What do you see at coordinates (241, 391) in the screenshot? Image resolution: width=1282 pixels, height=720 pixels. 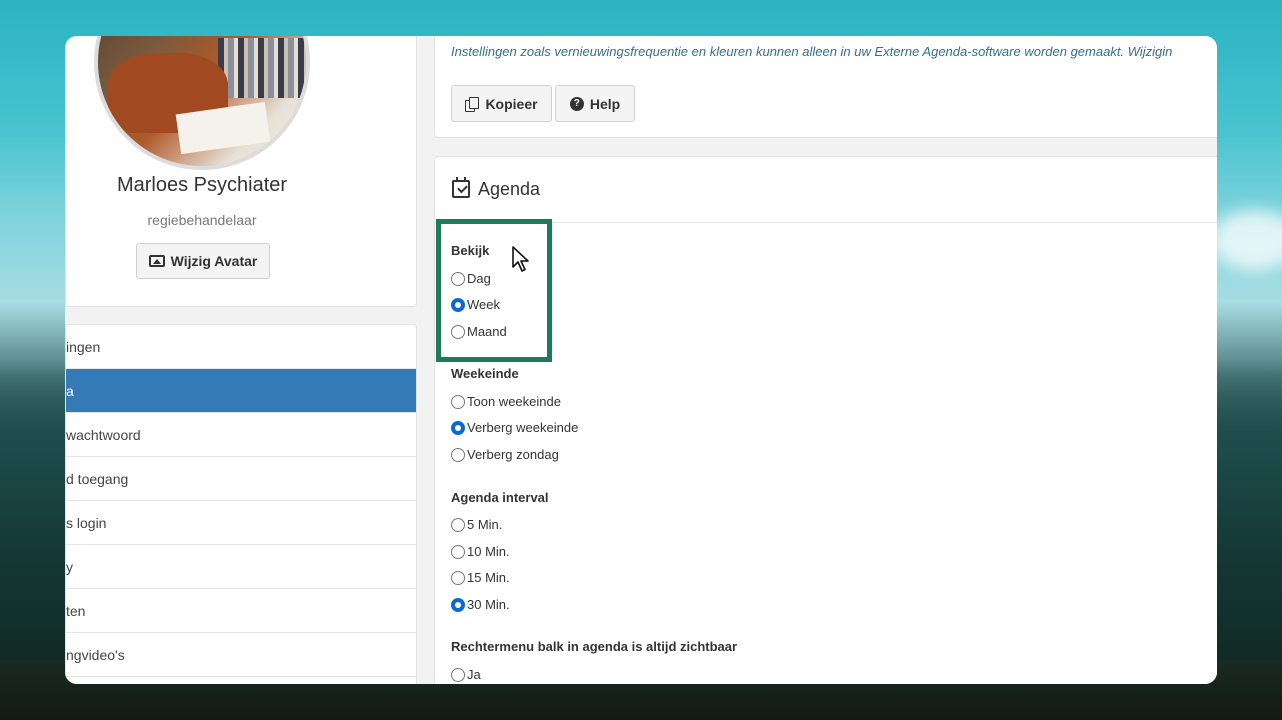 I see `nav-item-agenda: a` at bounding box center [241, 391].